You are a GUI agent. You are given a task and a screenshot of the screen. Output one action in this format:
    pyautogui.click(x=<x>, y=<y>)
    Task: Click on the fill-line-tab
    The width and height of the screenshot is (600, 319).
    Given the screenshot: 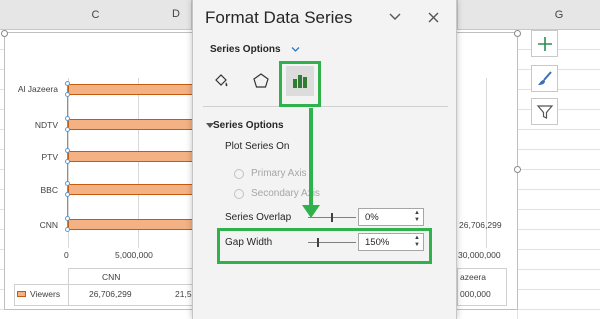 What is the action you would take?
    pyautogui.click(x=221, y=81)
    